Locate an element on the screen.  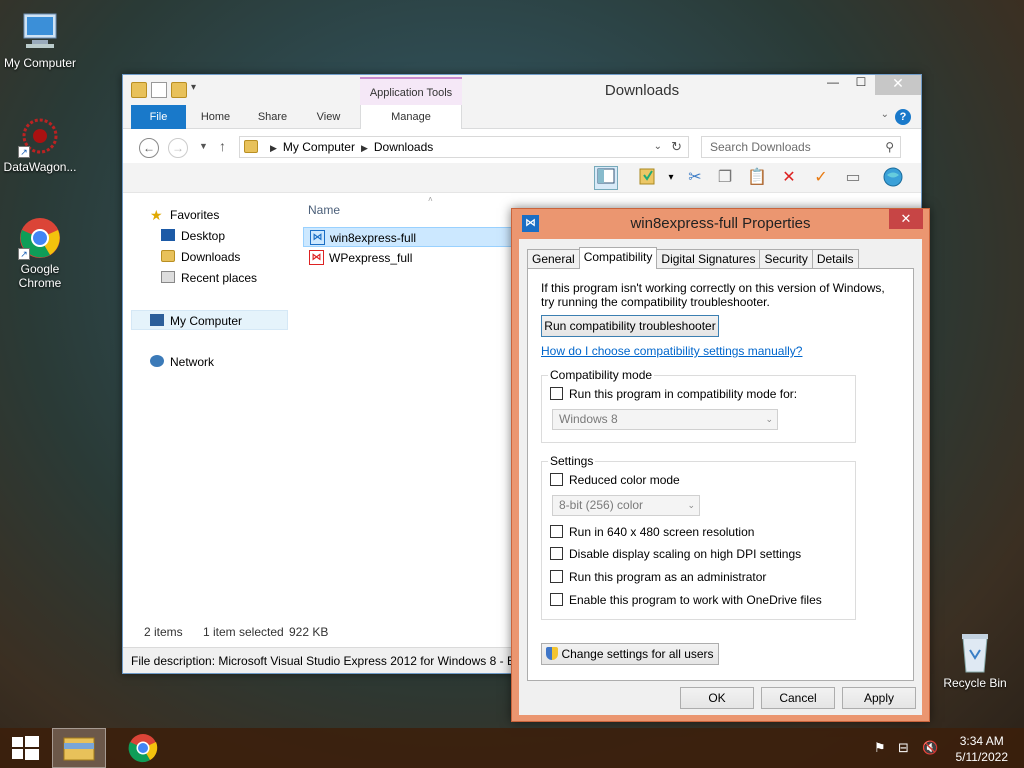
nav-my-computer: My Computer is located at coordinates (209, 320).